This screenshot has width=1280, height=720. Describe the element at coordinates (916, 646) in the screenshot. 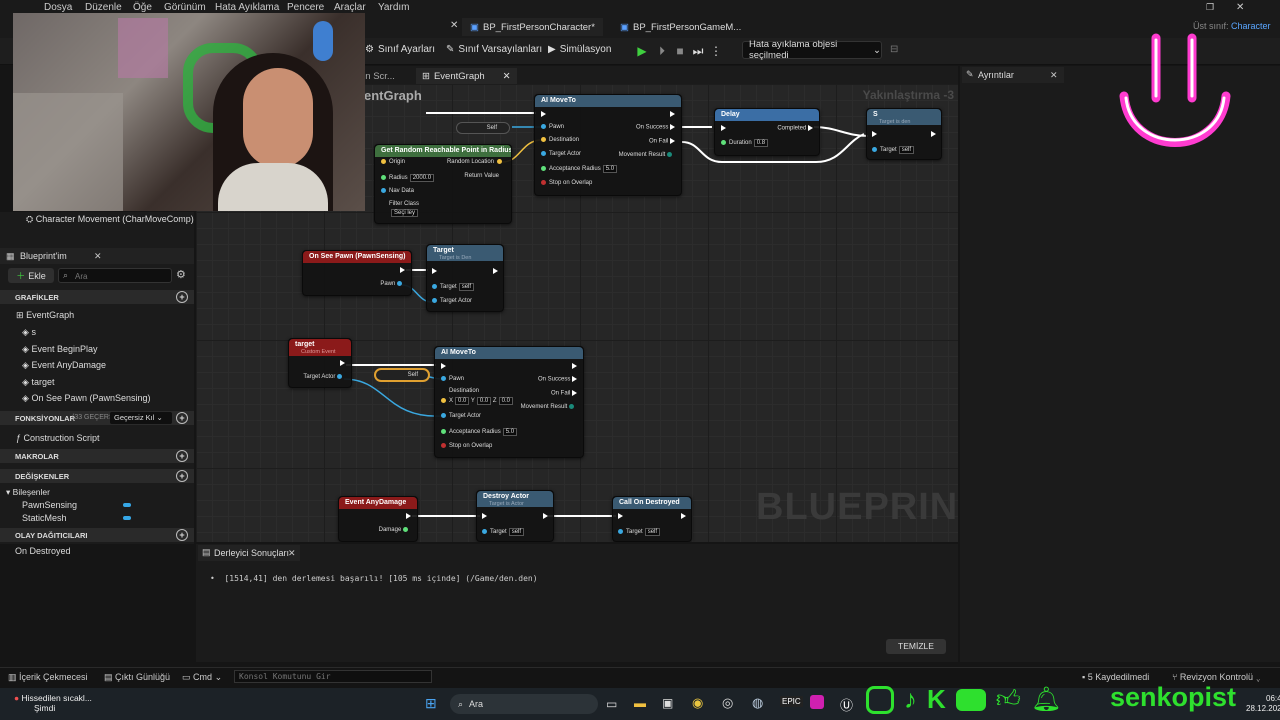

I see `clear-button: TEMİZLE` at that location.